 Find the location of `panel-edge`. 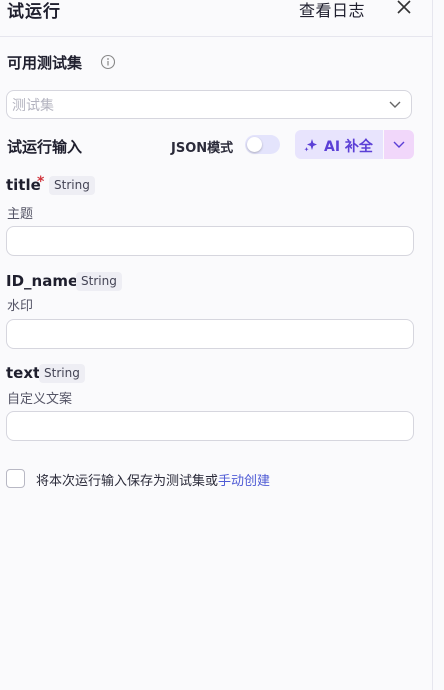

panel-edge is located at coordinates (432, 345).